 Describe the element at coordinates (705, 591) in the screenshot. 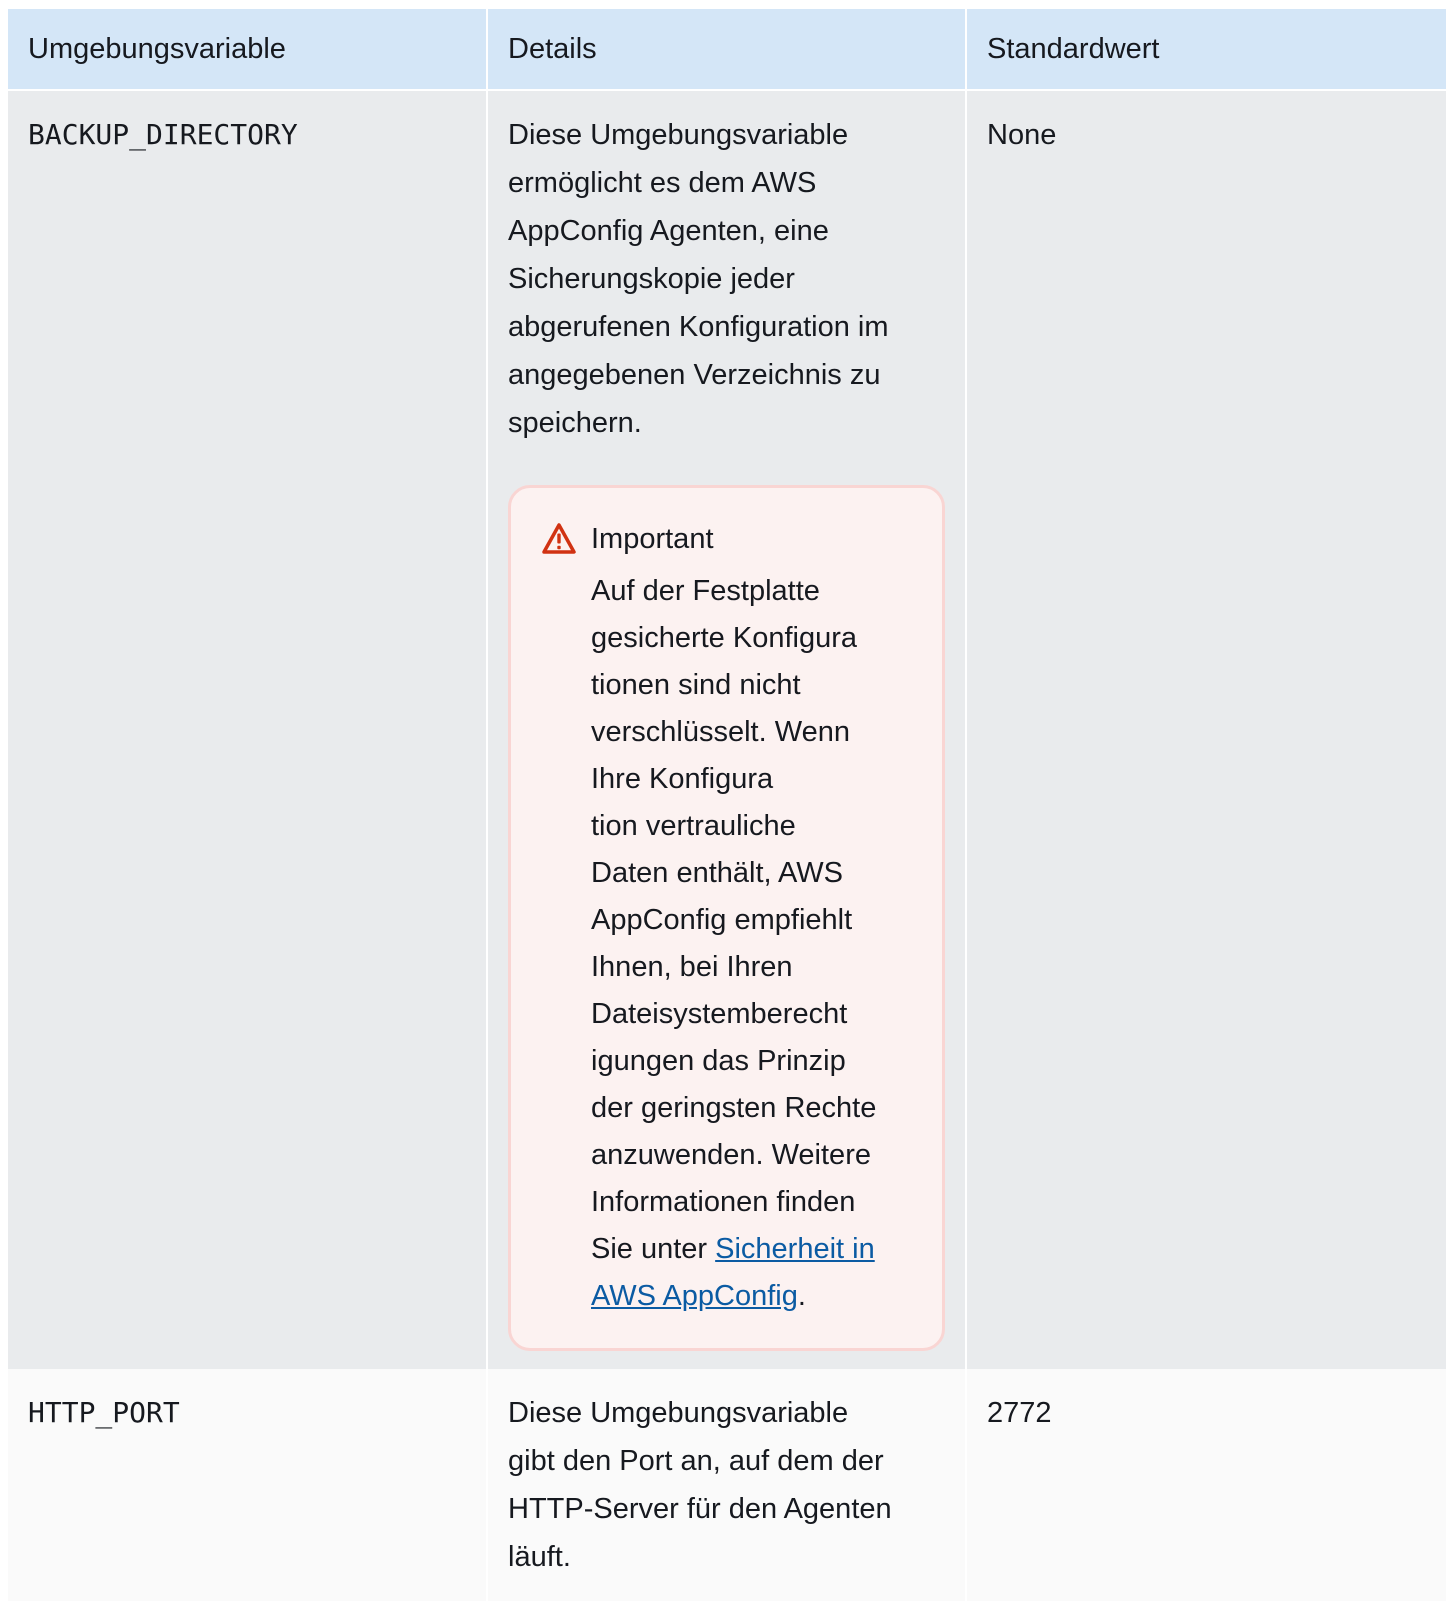

I see `callout-line: Auf der Festplatte` at that location.